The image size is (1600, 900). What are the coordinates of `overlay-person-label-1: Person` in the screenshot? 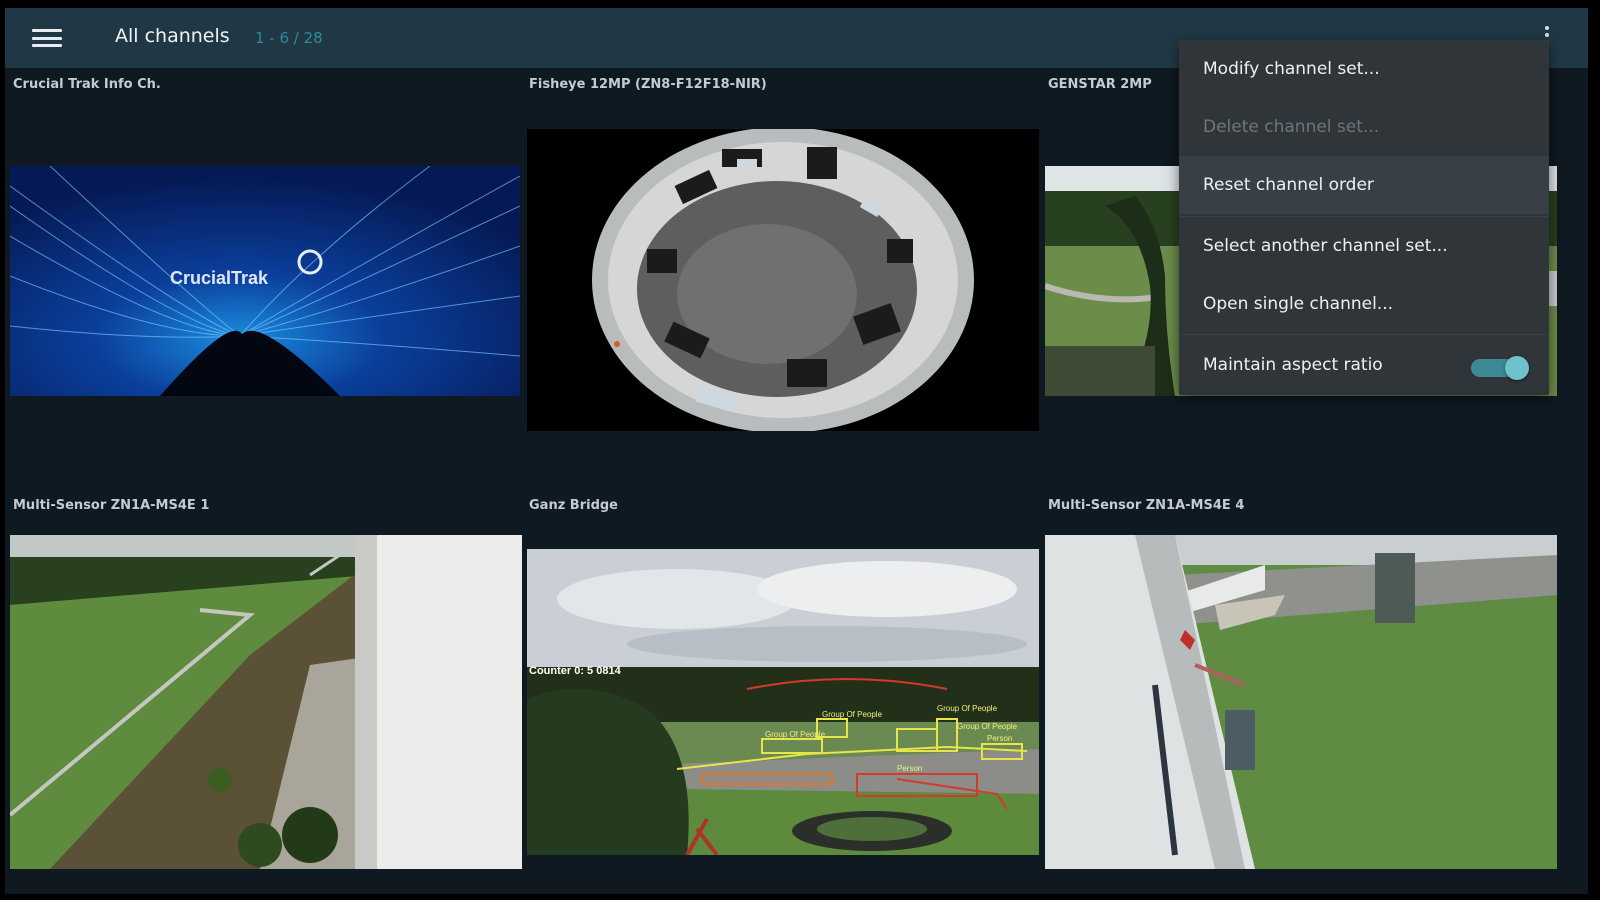 It's located at (909, 768).